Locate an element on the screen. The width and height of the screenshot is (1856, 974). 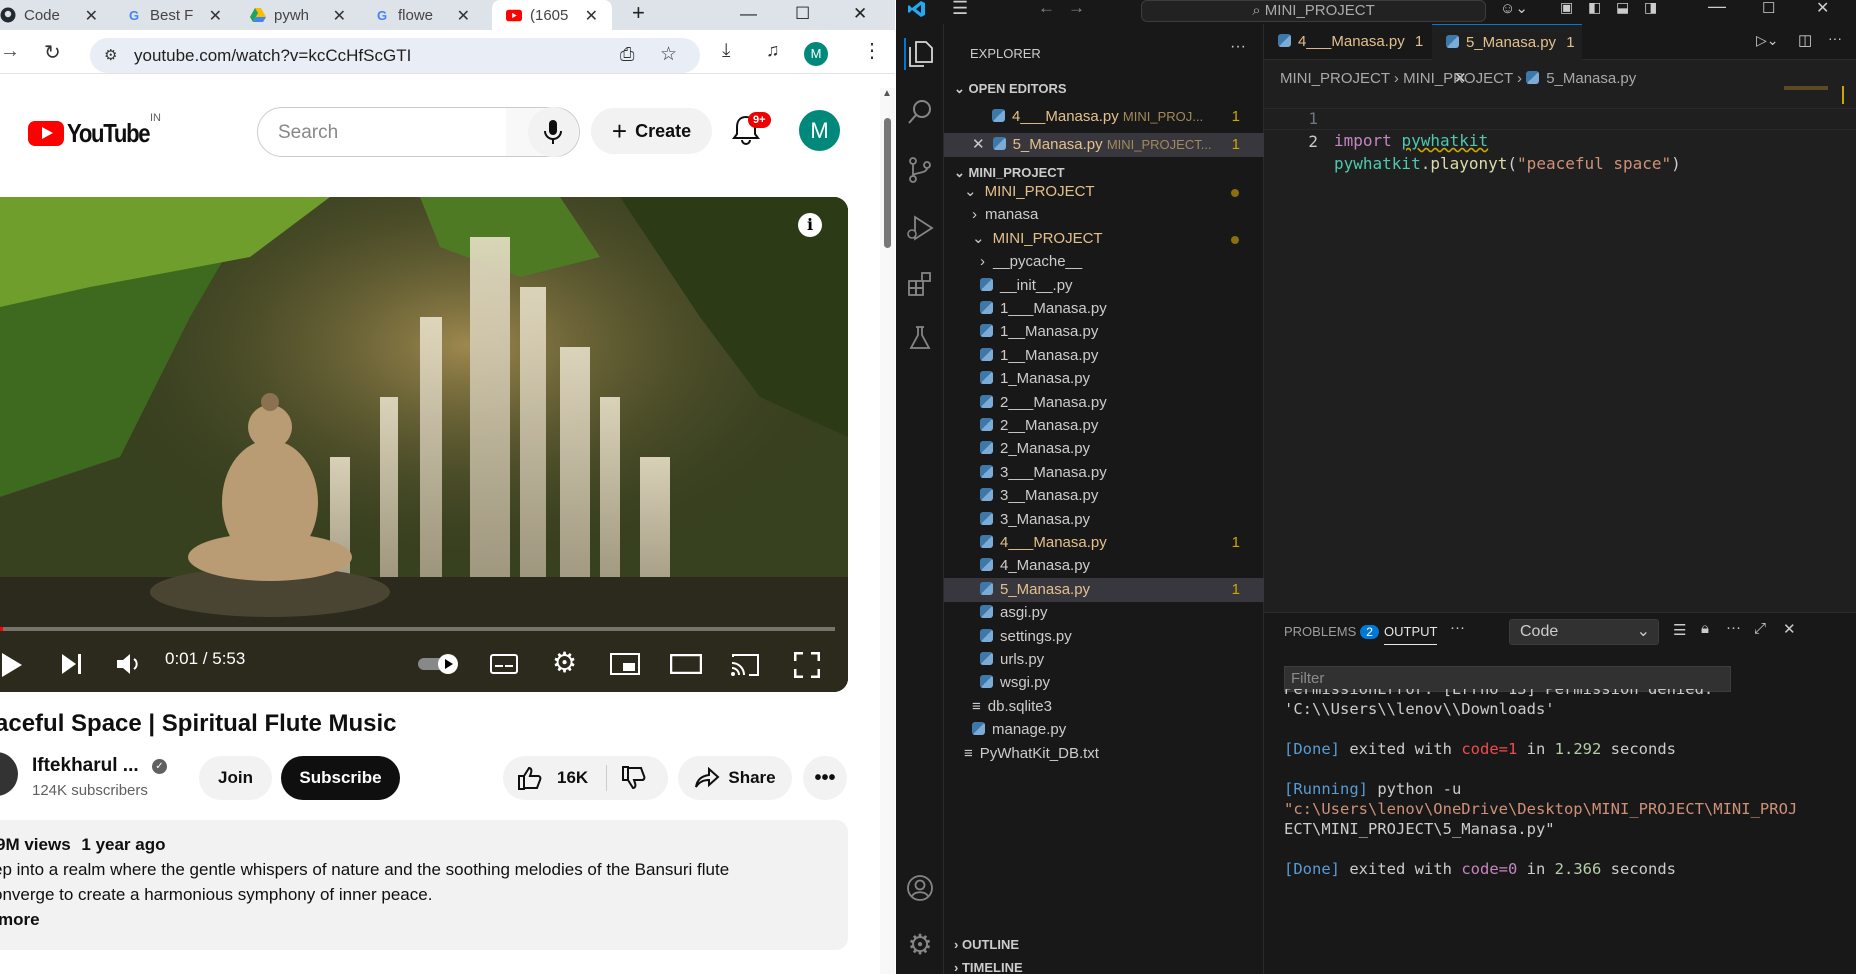
subscribe-button: Subscribe is located at coordinates (340, 778).